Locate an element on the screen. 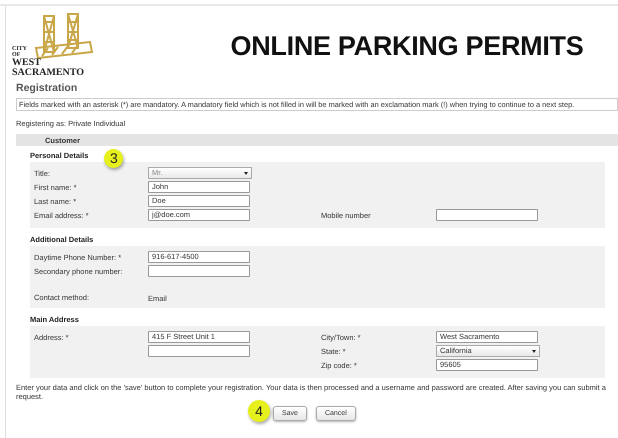 The height and width of the screenshot is (438, 618). page-title: Registration is located at coordinates (47, 88).